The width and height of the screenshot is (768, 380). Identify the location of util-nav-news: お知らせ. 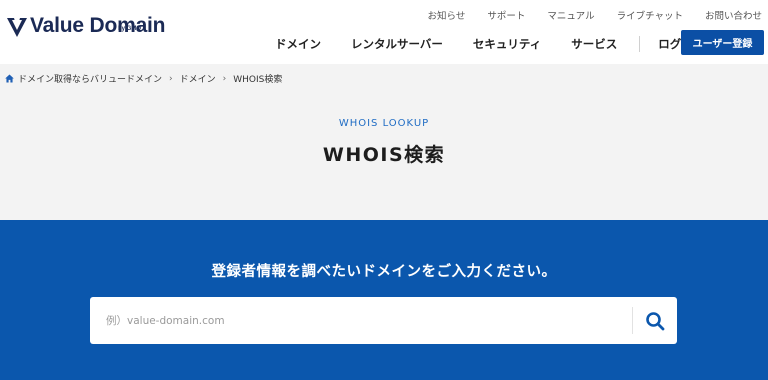
(447, 15).